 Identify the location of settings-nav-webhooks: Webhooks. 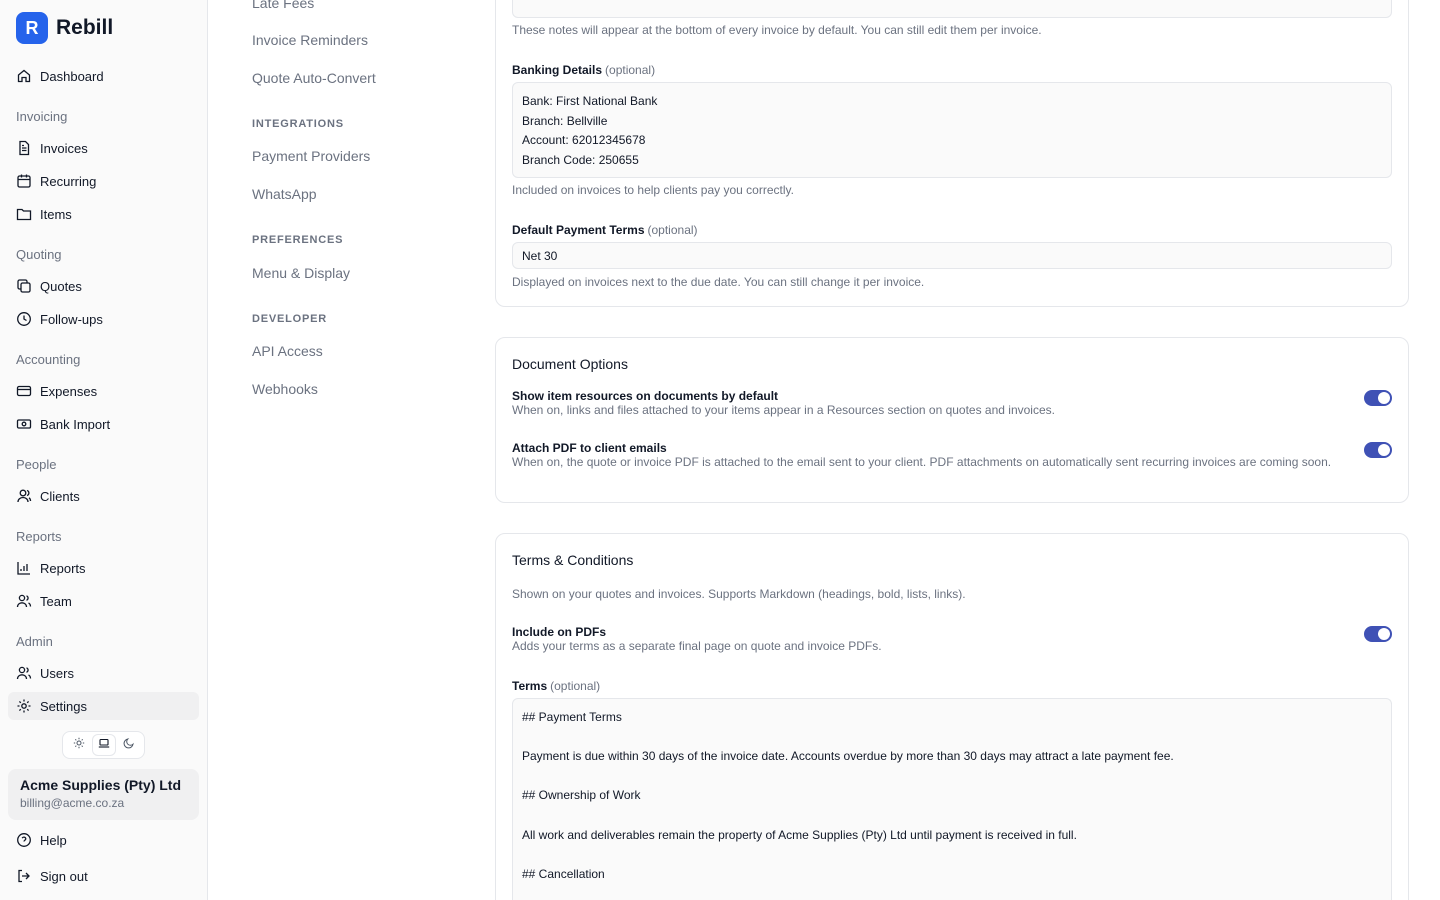
(285, 389).